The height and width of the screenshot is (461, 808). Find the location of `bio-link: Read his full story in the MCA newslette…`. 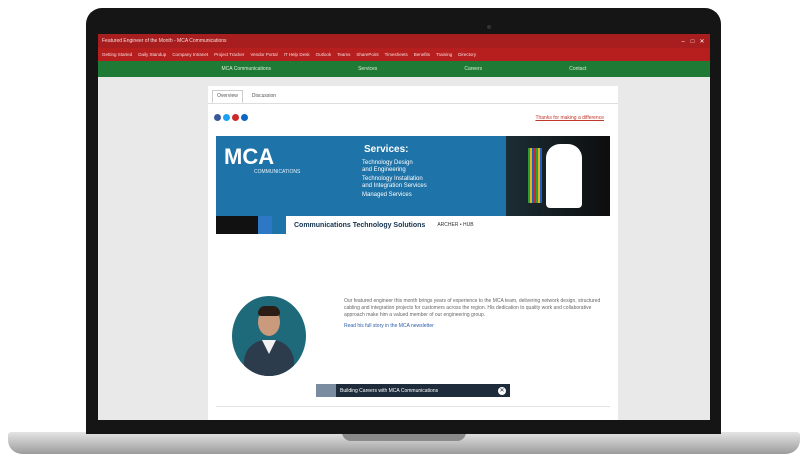

bio-link: Read his full story in the MCA newslette… is located at coordinates (475, 326).